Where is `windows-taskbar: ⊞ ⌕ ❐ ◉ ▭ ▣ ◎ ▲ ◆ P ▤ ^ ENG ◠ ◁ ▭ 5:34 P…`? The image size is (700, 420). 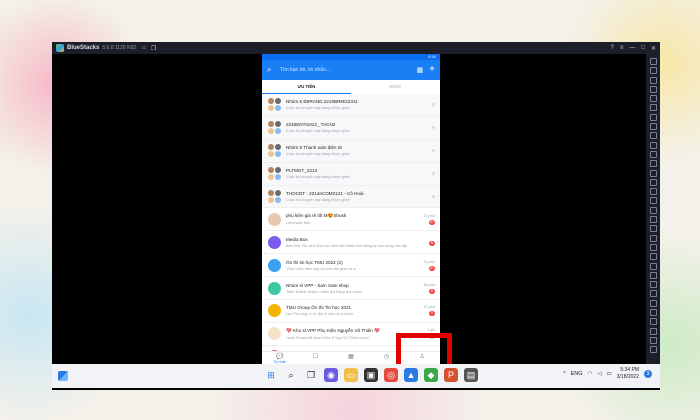 windows-taskbar: ⊞ ⌕ ❐ ◉ ▭ ▣ ◎ ▲ ◆ P ▤ ^ ENG ◠ ◁ ▭ 5:34 P… is located at coordinates (356, 376).